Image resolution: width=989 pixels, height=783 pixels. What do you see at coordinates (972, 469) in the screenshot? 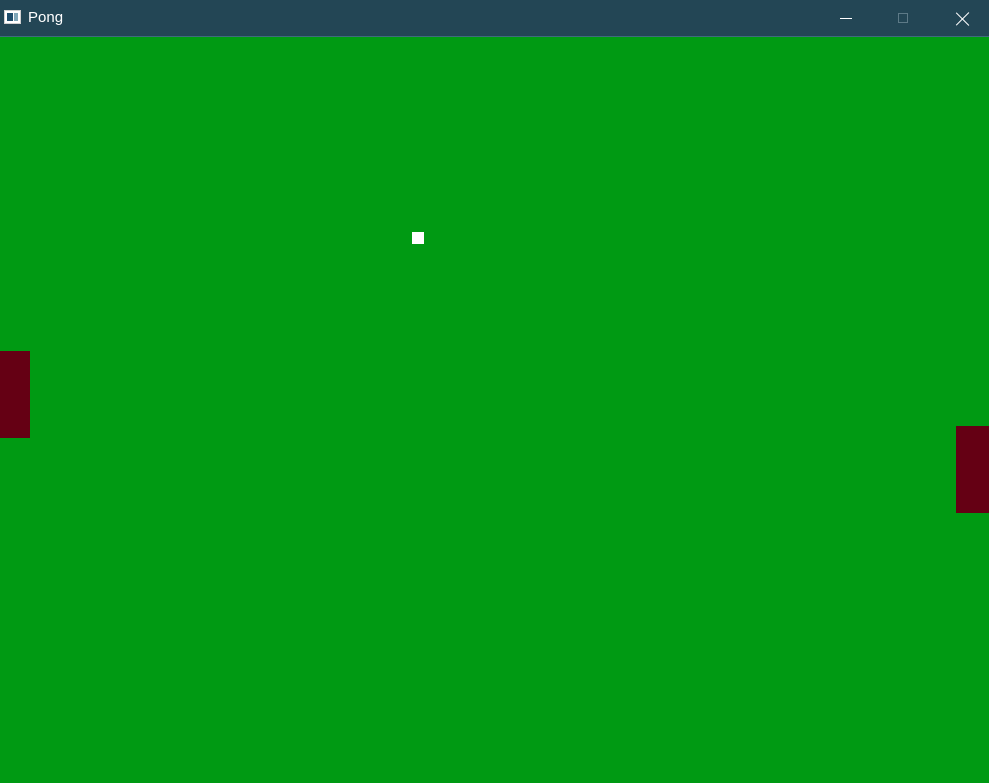
I see `right-paddle` at bounding box center [972, 469].